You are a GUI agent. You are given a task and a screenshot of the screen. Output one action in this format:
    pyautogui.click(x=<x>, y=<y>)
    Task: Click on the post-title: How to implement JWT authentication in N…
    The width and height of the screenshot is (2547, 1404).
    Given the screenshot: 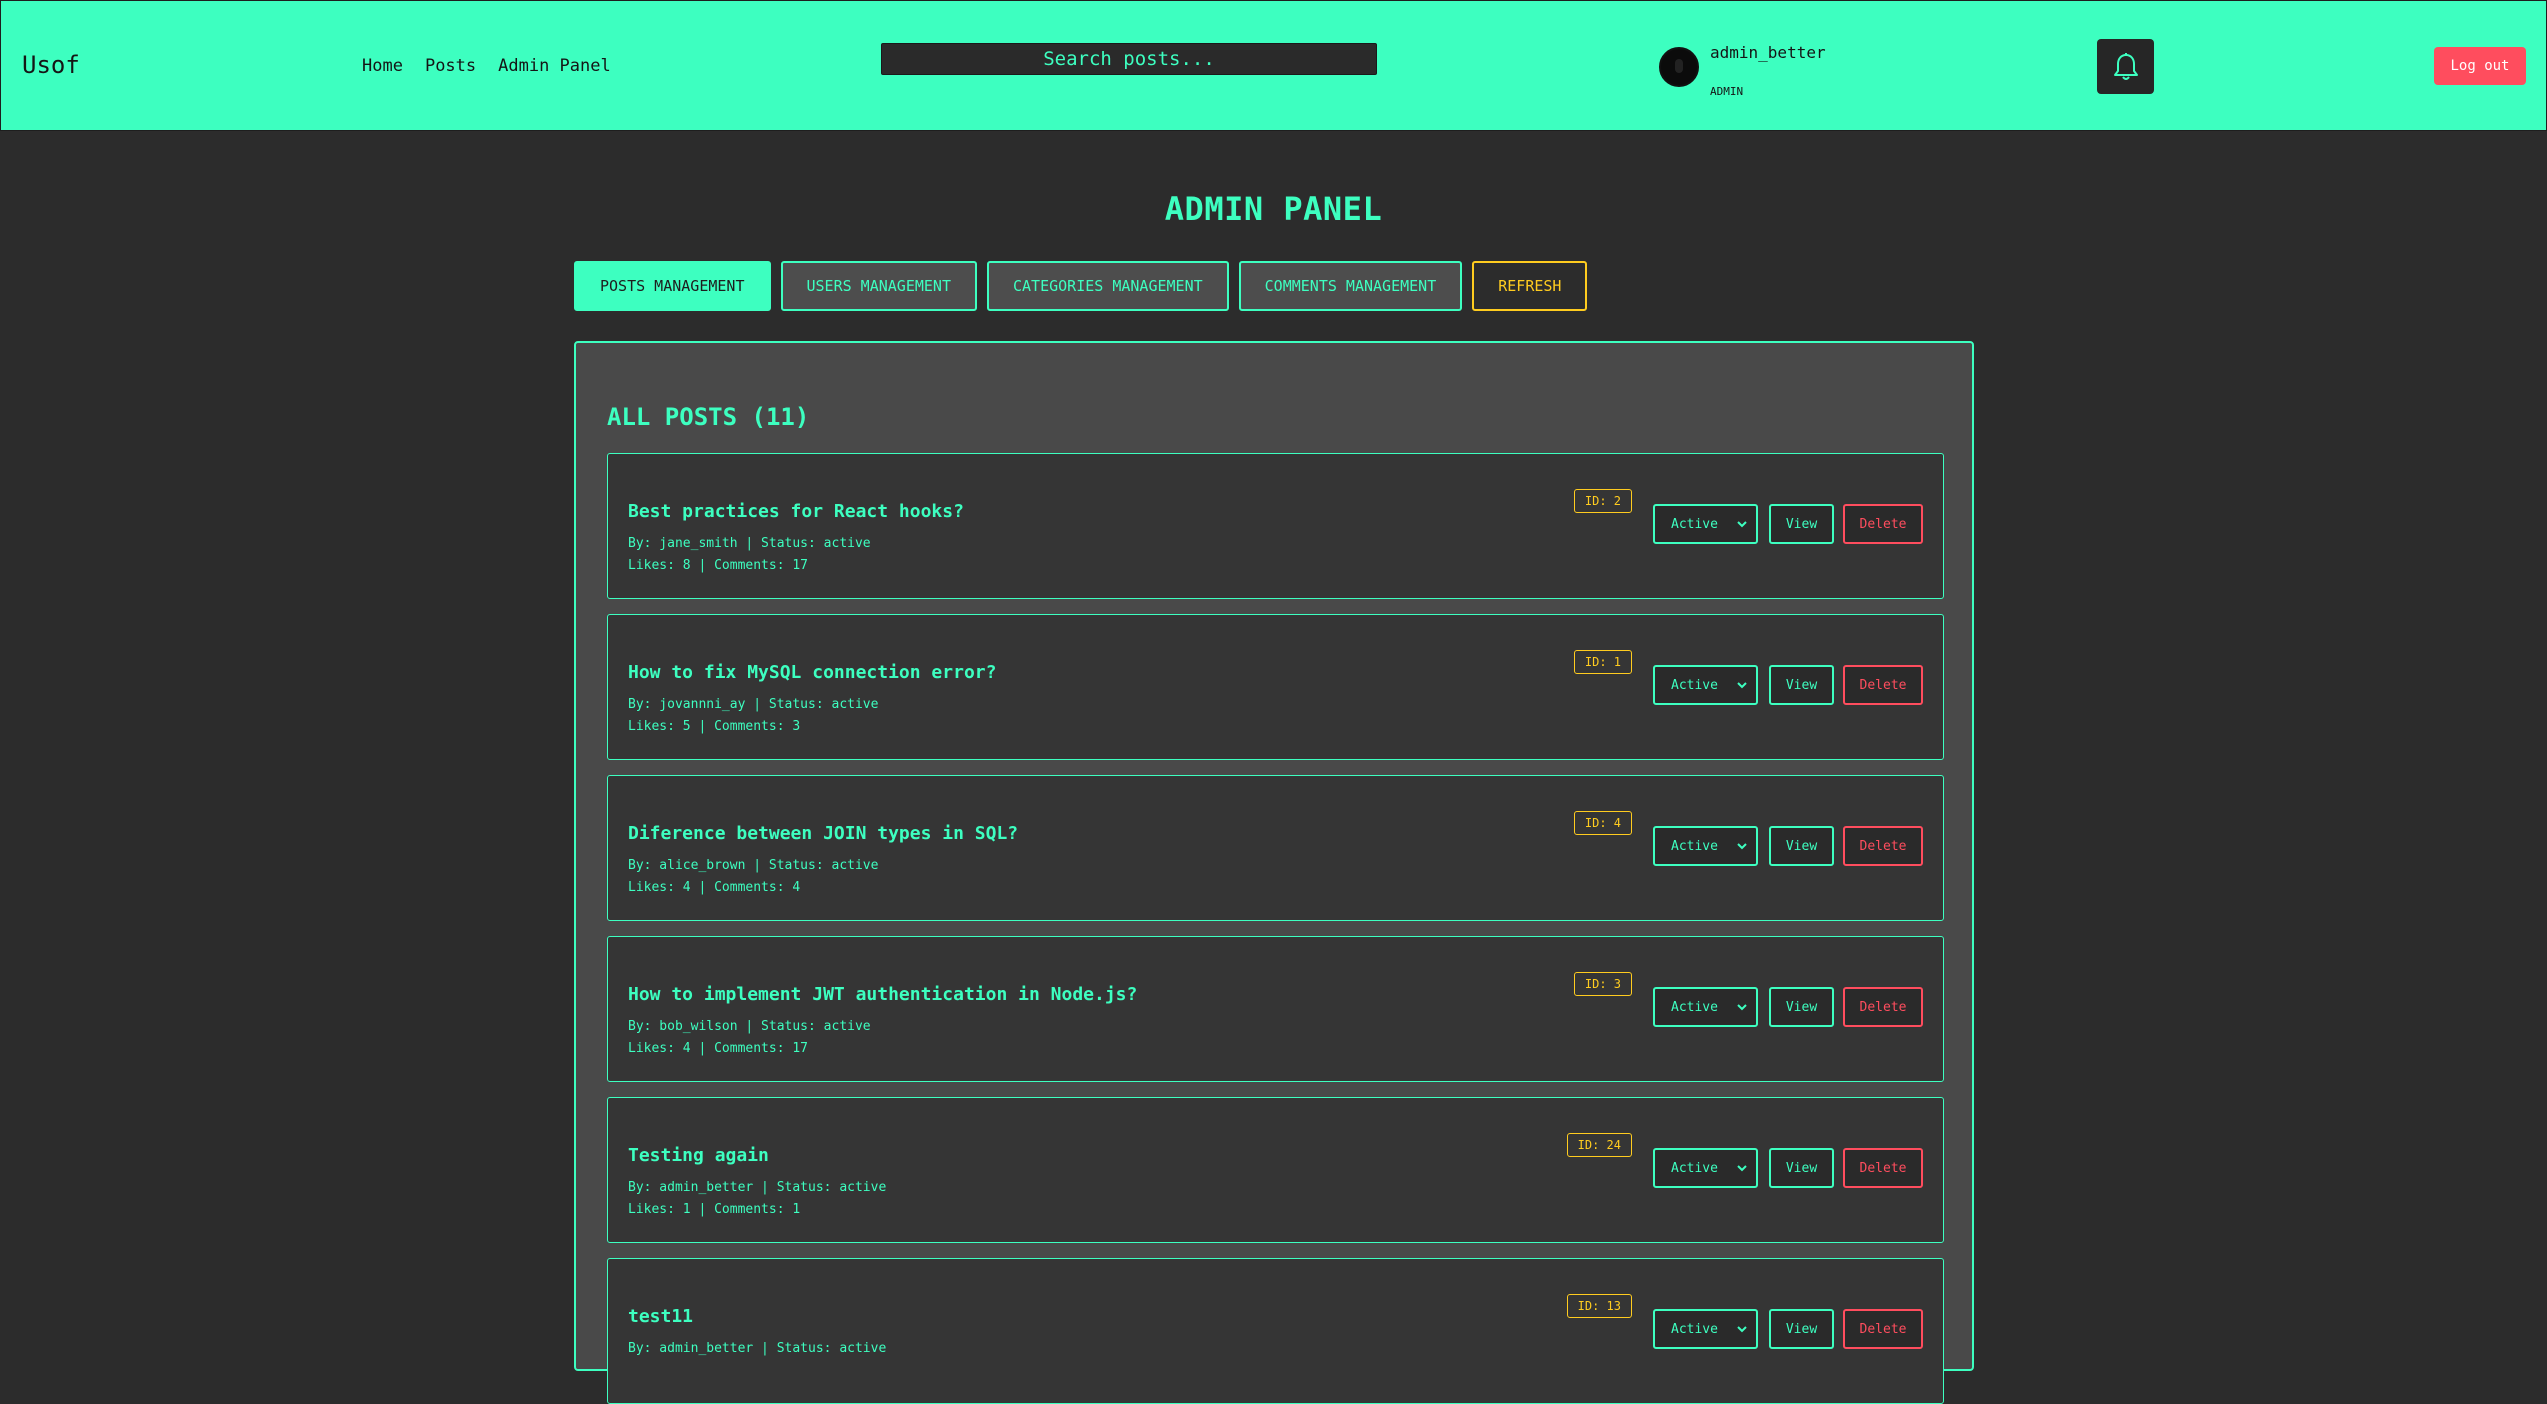 What is the action you would take?
    pyautogui.click(x=882, y=994)
    